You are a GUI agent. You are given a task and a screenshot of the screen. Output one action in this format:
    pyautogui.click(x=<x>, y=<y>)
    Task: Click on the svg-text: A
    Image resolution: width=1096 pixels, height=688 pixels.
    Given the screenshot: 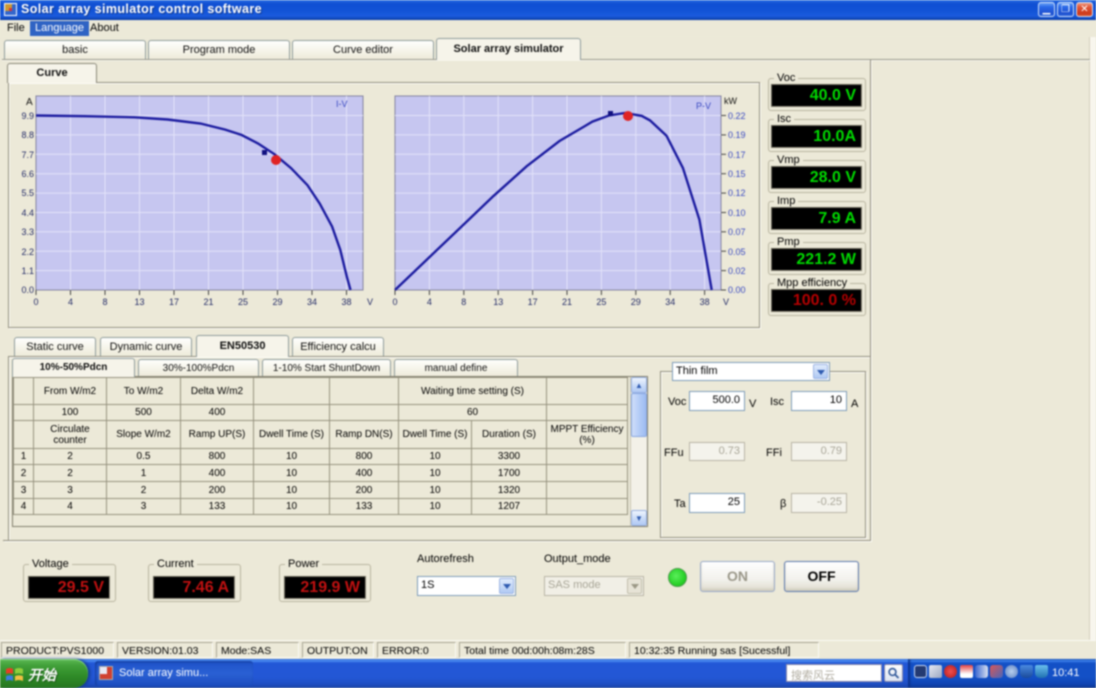 What is the action you would take?
    pyautogui.click(x=29, y=102)
    